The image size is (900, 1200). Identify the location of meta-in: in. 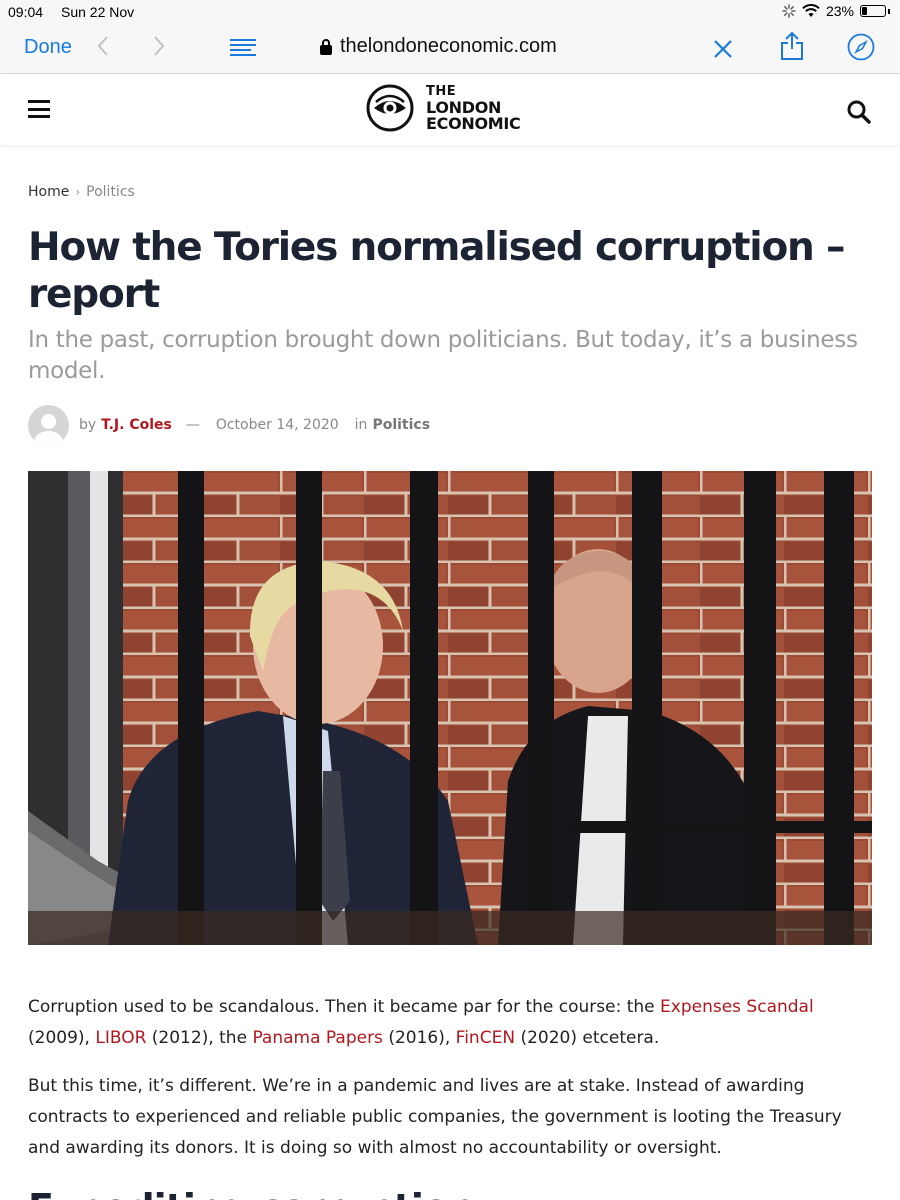
(361, 425).